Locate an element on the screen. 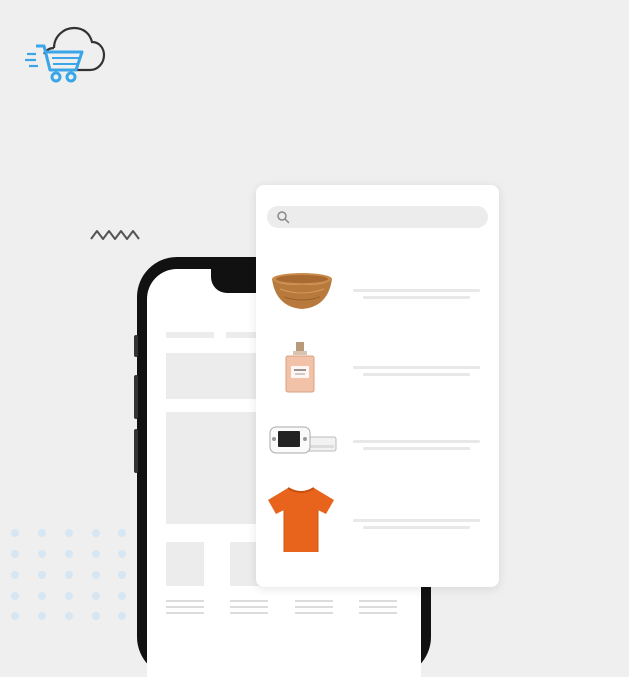 Image resolution: width=629 pixels, height=677 pixels. search-bar is located at coordinates (377, 217).